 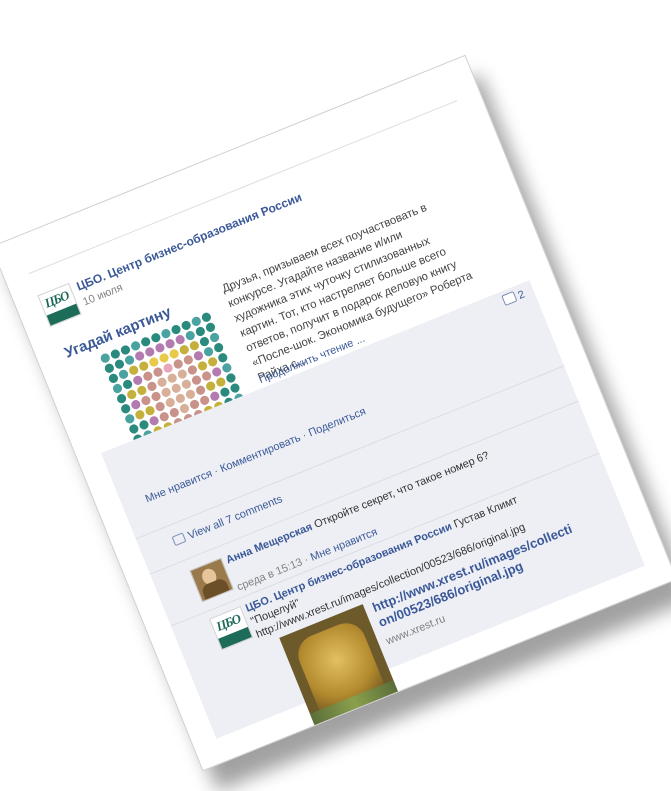 I want to click on page-logo: ЦБО, so click(x=59, y=305).